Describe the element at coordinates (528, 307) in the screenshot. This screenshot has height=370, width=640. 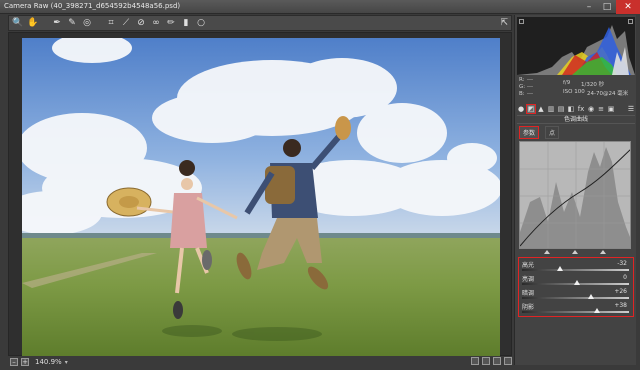
I see `tone-slider-label: 阴影` at that location.